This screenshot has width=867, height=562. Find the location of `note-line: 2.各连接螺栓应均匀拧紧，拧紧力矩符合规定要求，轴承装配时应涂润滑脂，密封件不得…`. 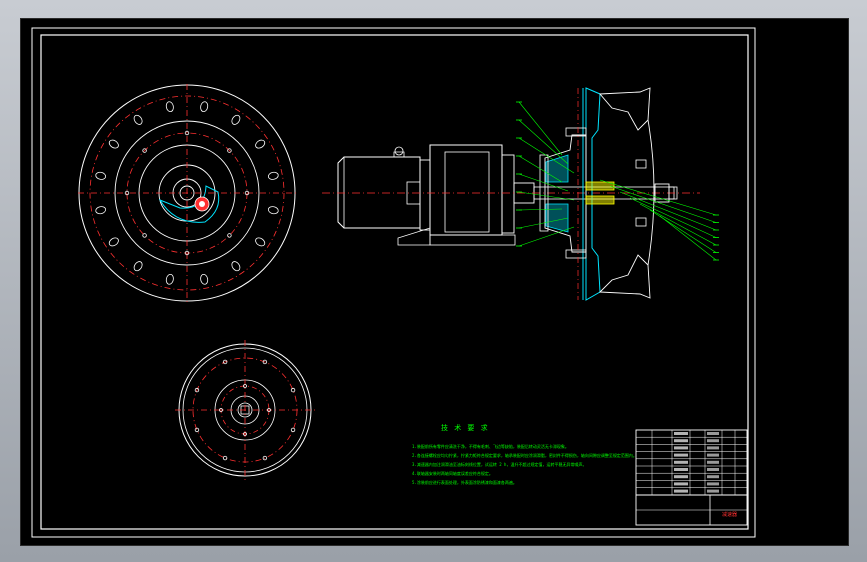

note-line: 2.各连接螺栓应均匀拧紧，拧紧力矩符合规定要求，轴承装配时应涂润滑脂，密封件不得… is located at coordinates (524, 455).